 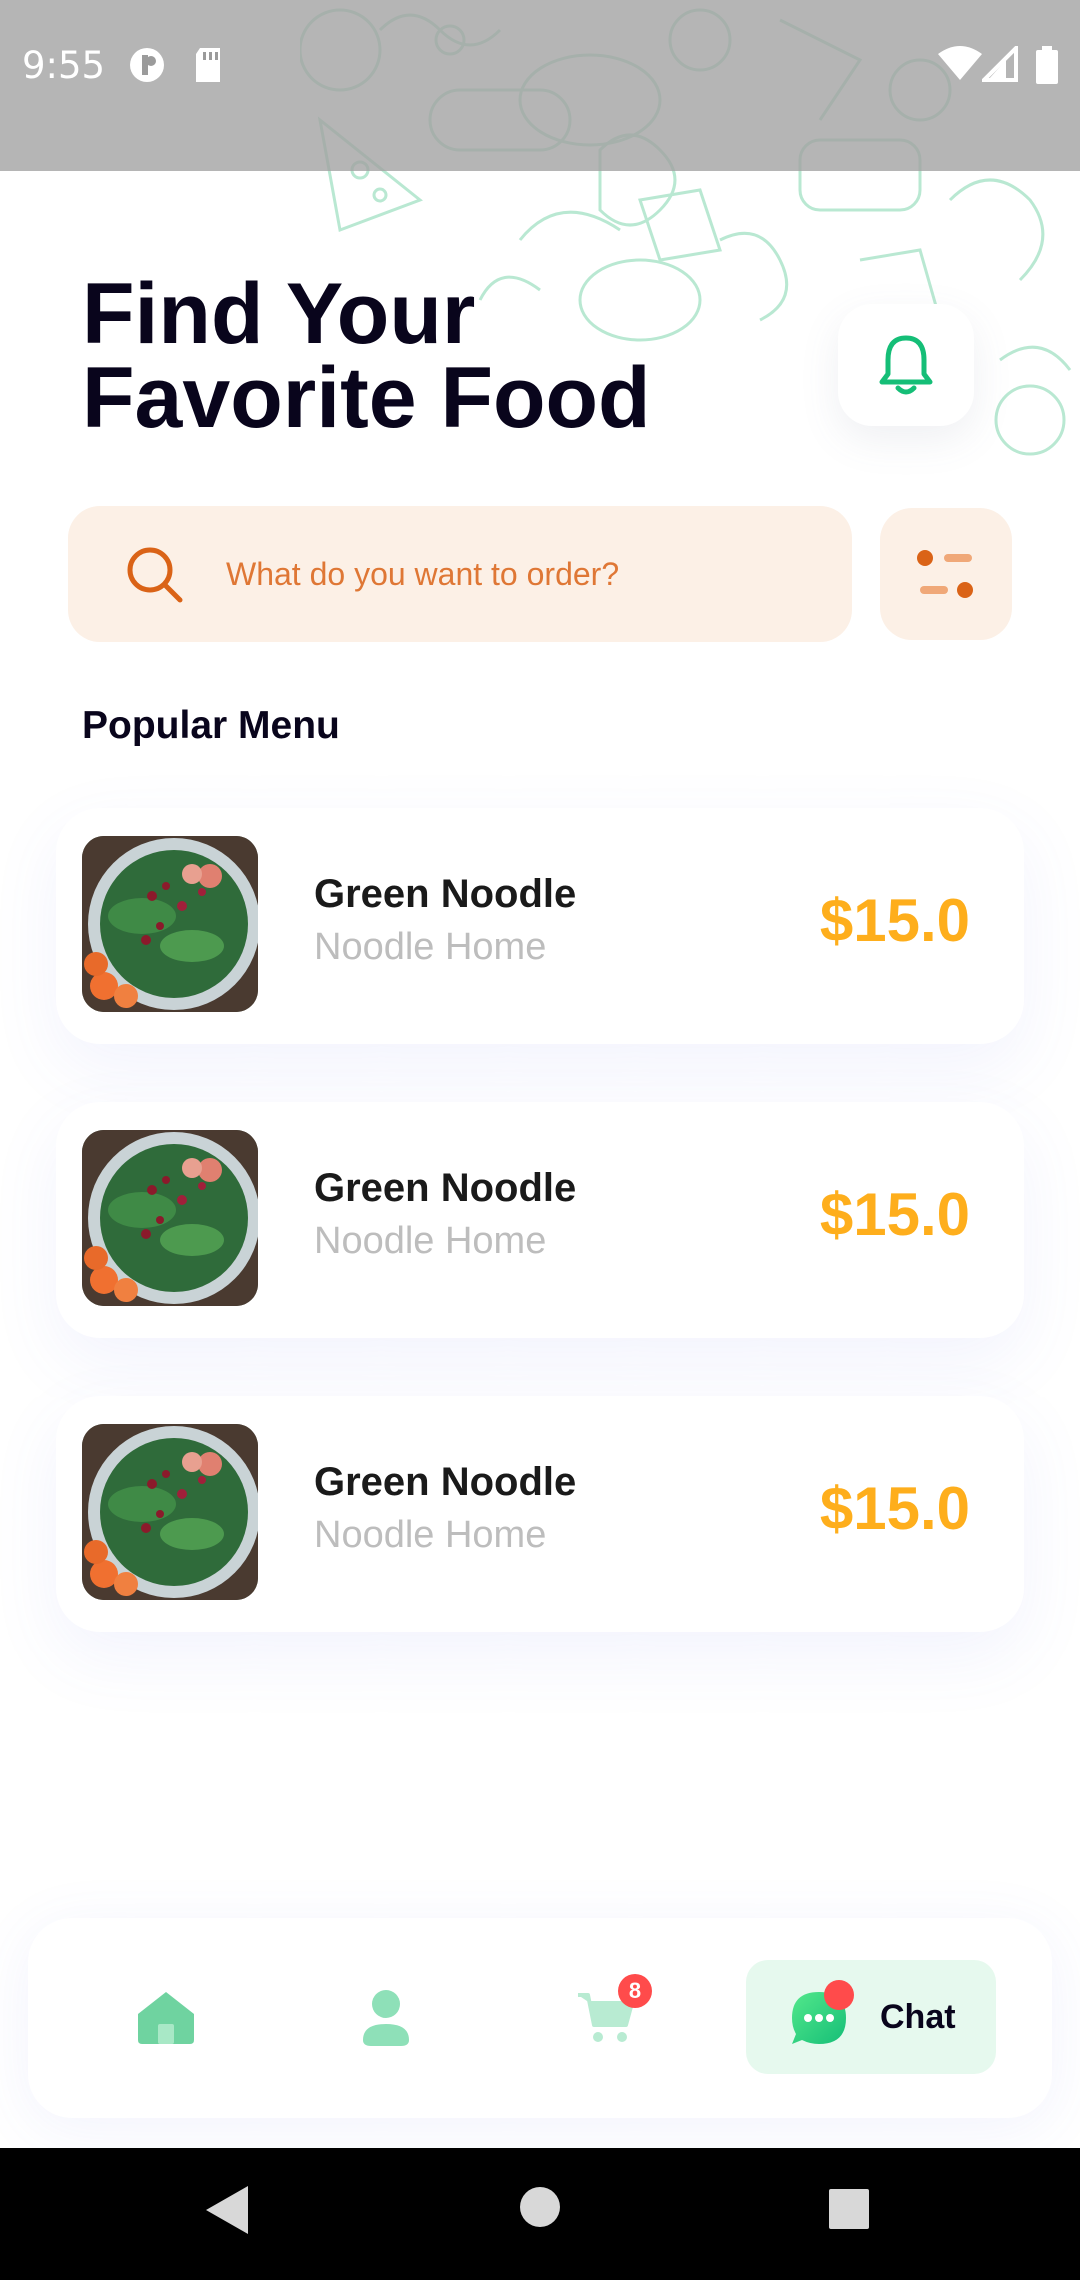 I want to click on home-circle-icon, so click(x=540, y=2207).